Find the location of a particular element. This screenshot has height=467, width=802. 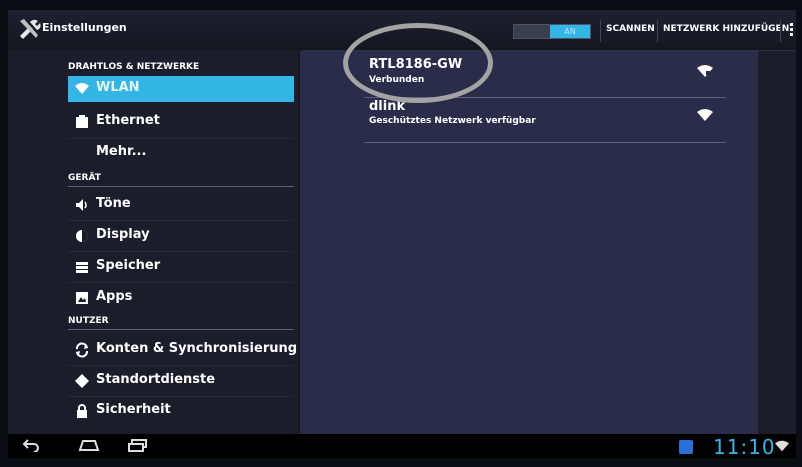

network-status: Geschütztes Netzwerk verfügbar is located at coordinates (452, 121).